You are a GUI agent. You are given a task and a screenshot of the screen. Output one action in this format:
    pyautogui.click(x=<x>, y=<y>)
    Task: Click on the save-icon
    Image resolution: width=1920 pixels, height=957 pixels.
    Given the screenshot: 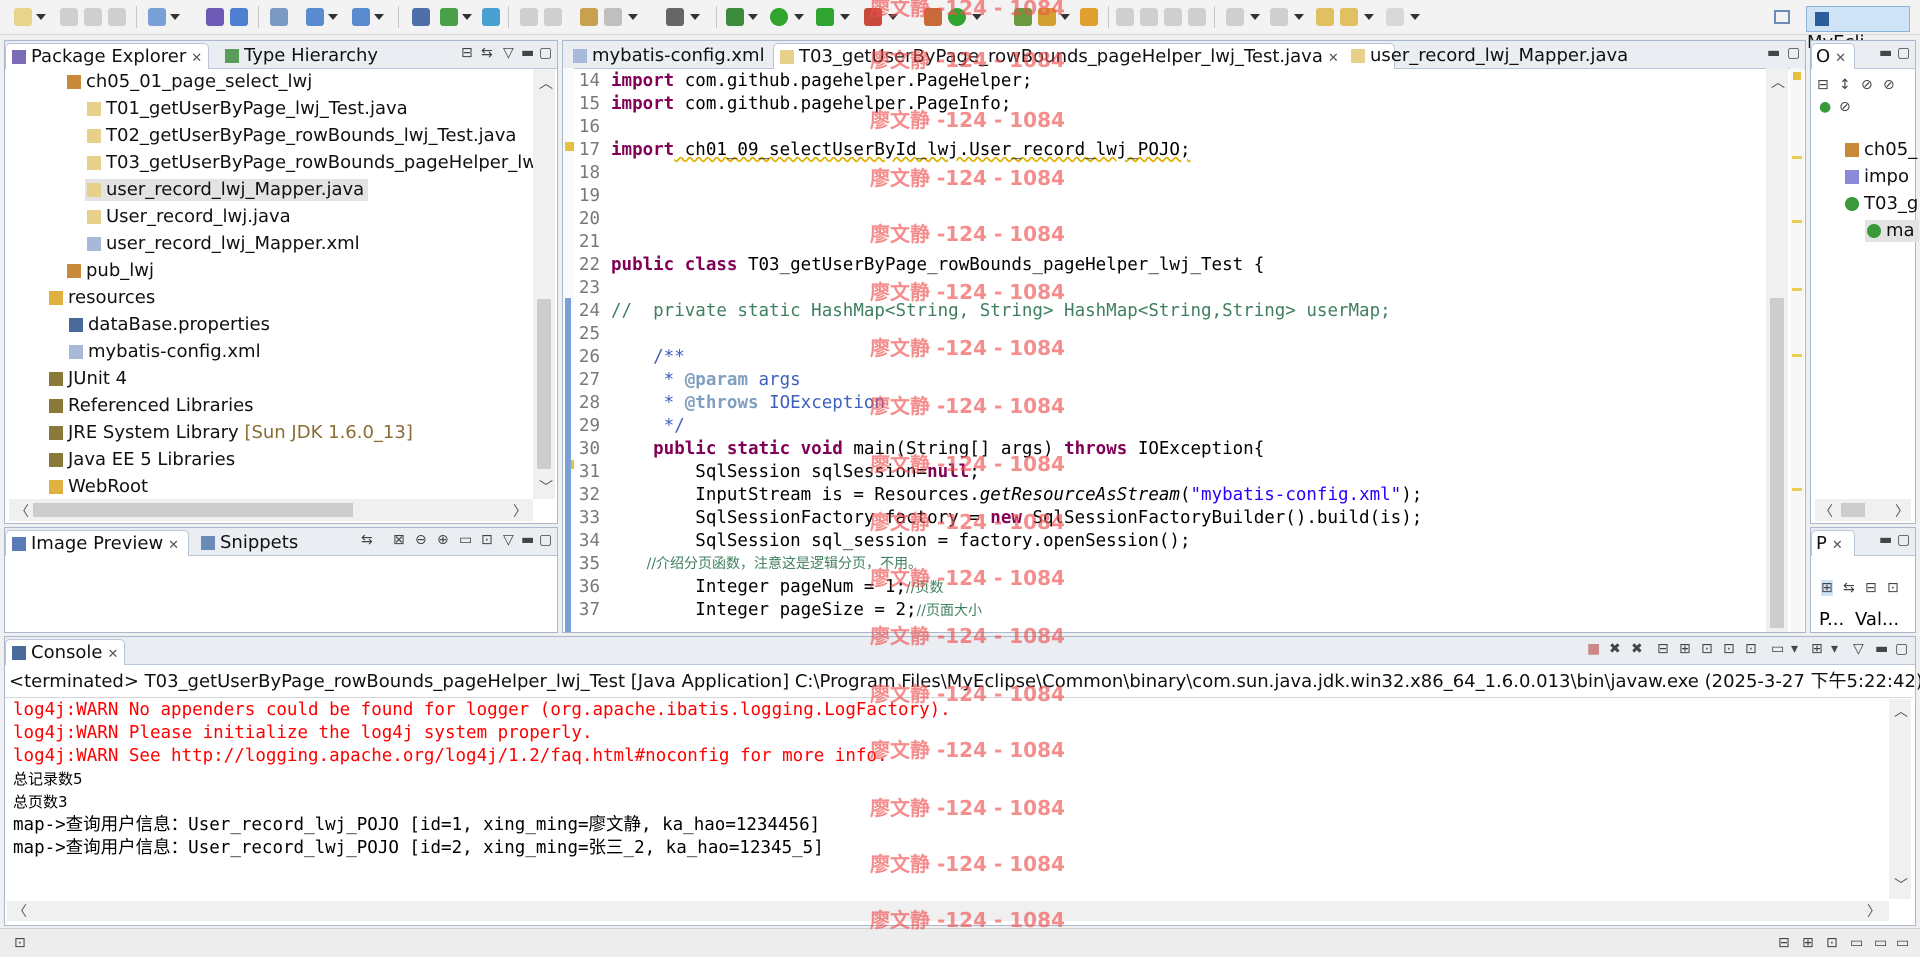 What is the action you would take?
    pyautogui.click(x=69, y=17)
    